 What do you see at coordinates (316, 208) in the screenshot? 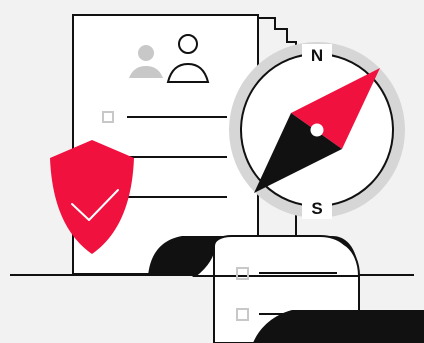
I see `compass-south-label: S` at bounding box center [316, 208].